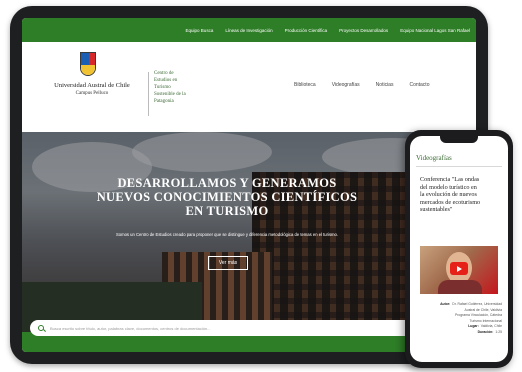 Image resolution: width=522 pixels, height=372 pixels. Describe the element at coordinates (162, 87) in the screenshot. I see `center-name-line: Turismo` at that location.